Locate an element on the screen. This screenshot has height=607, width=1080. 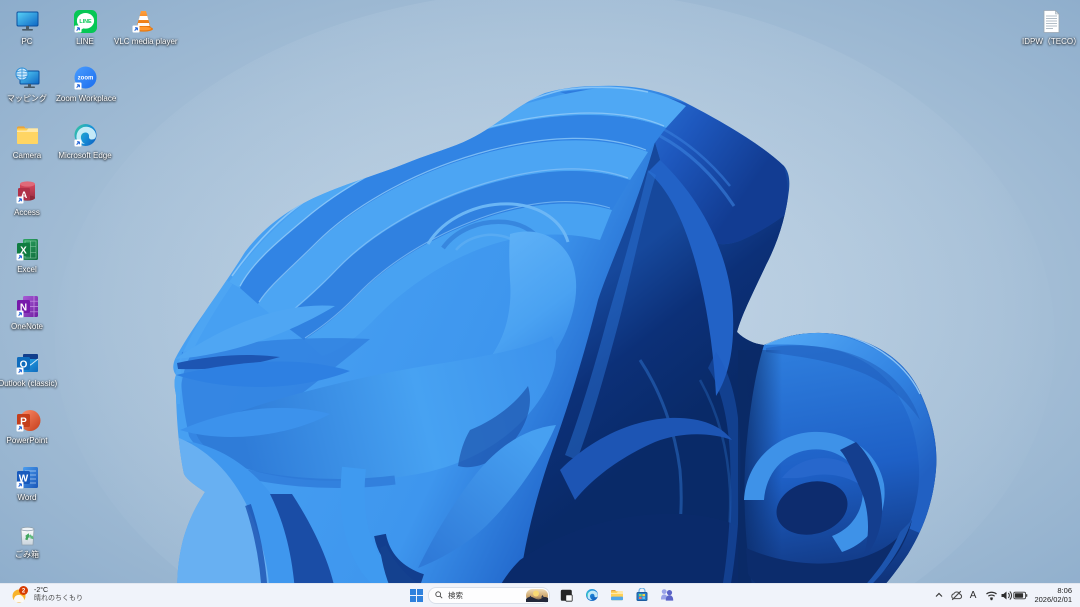
svg-text: LINE is located at coordinates (85, 22).